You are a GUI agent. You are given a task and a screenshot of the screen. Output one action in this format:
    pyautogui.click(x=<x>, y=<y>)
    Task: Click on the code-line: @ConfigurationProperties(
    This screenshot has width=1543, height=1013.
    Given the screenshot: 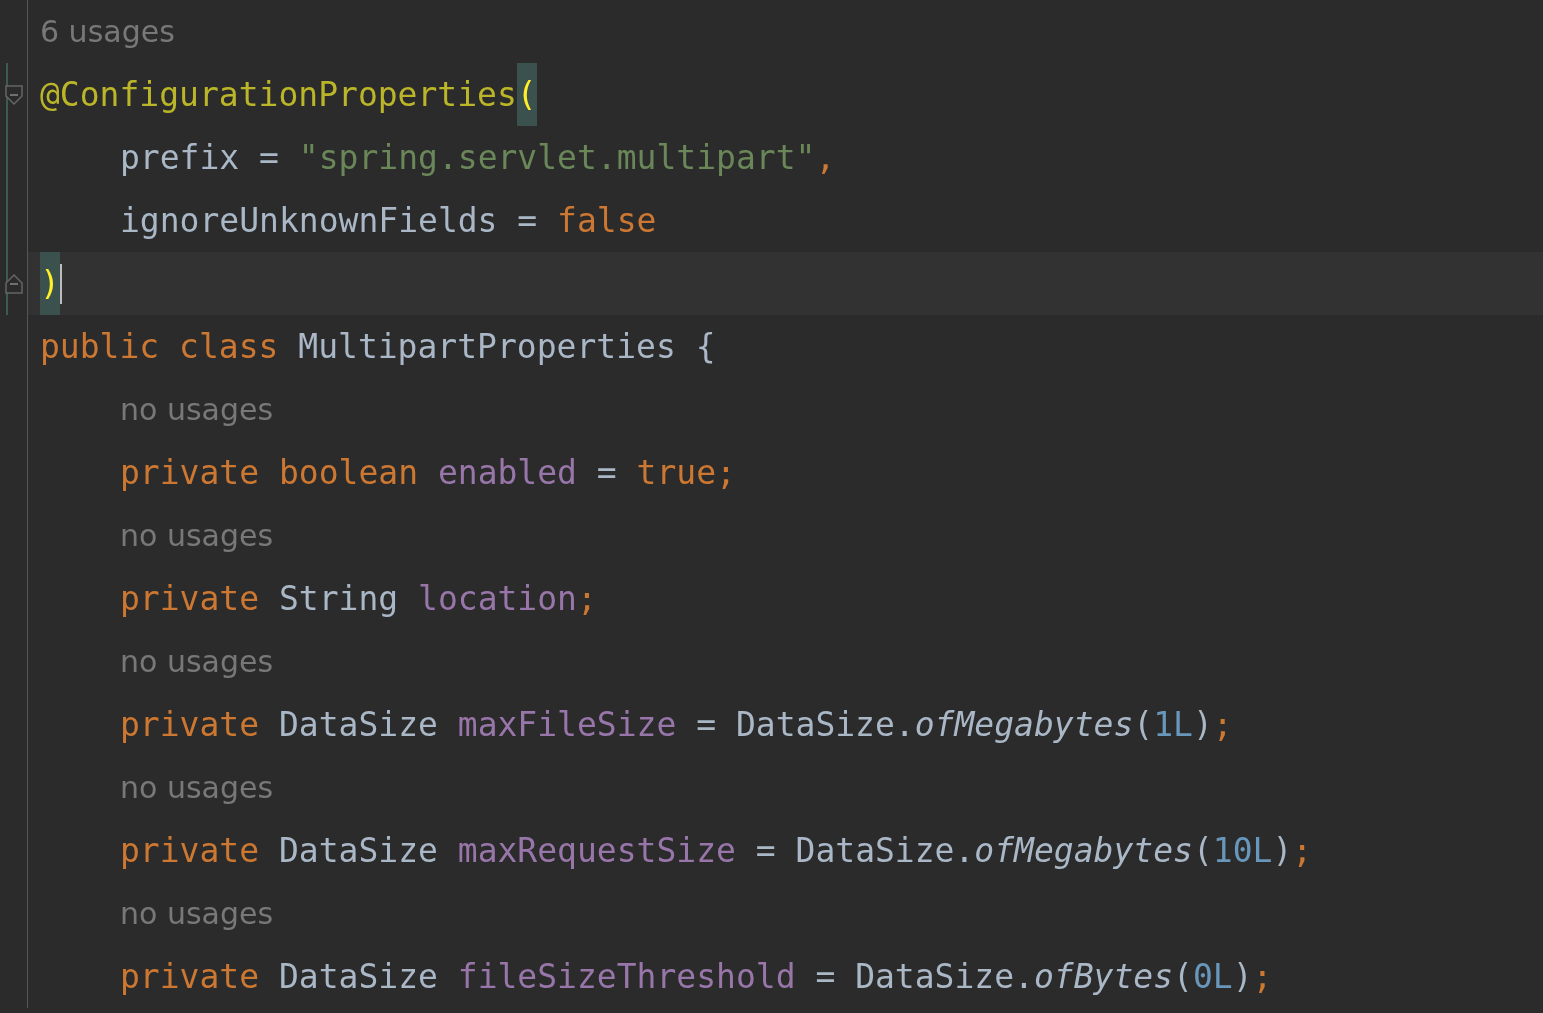 What is the action you would take?
    pyautogui.click(x=288, y=94)
    